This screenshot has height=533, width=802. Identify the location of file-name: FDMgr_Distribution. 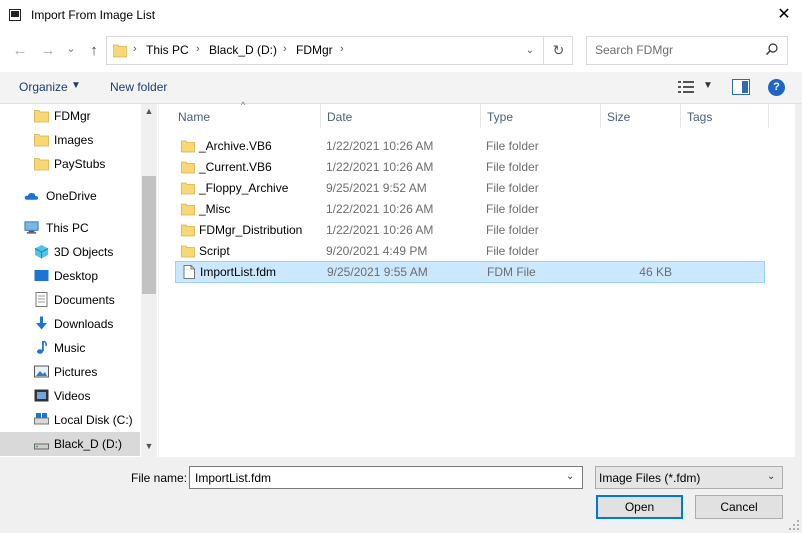
(251, 230).